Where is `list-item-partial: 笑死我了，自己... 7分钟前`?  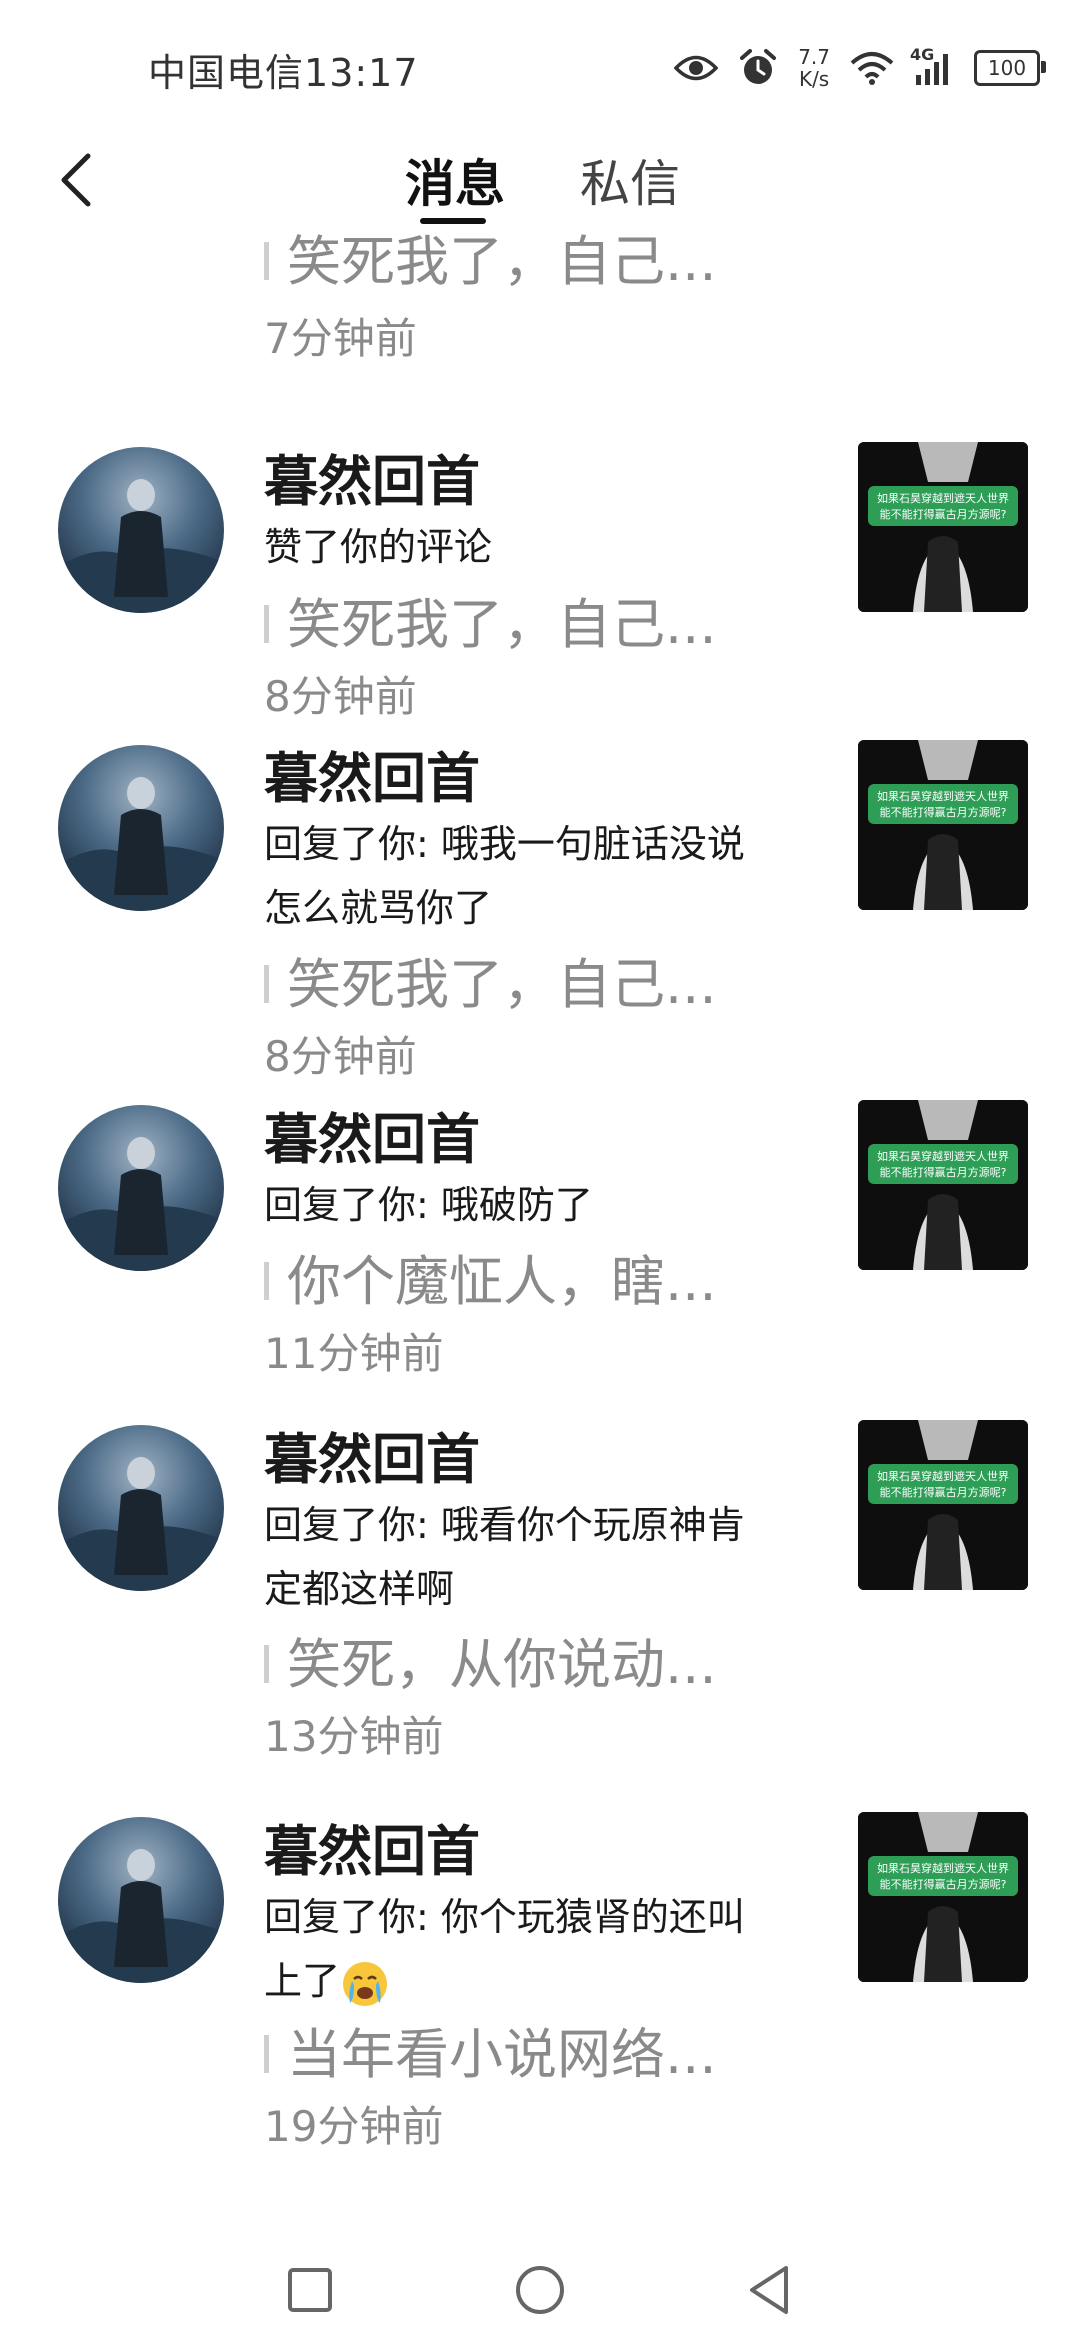
list-item-partial: 笑死我了，自己... 7分钟前 is located at coordinates (540, 295).